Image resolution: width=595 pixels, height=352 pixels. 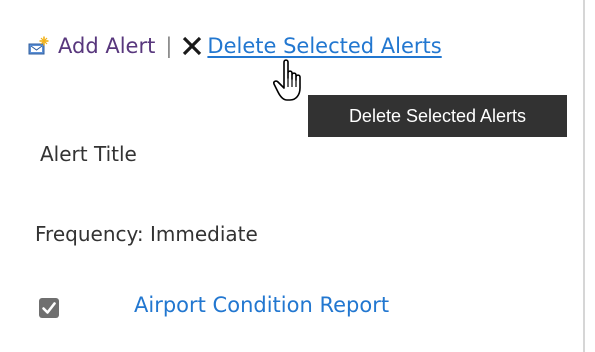 What do you see at coordinates (292, 82) in the screenshot?
I see `hand-pointer-cursor` at bounding box center [292, 82].